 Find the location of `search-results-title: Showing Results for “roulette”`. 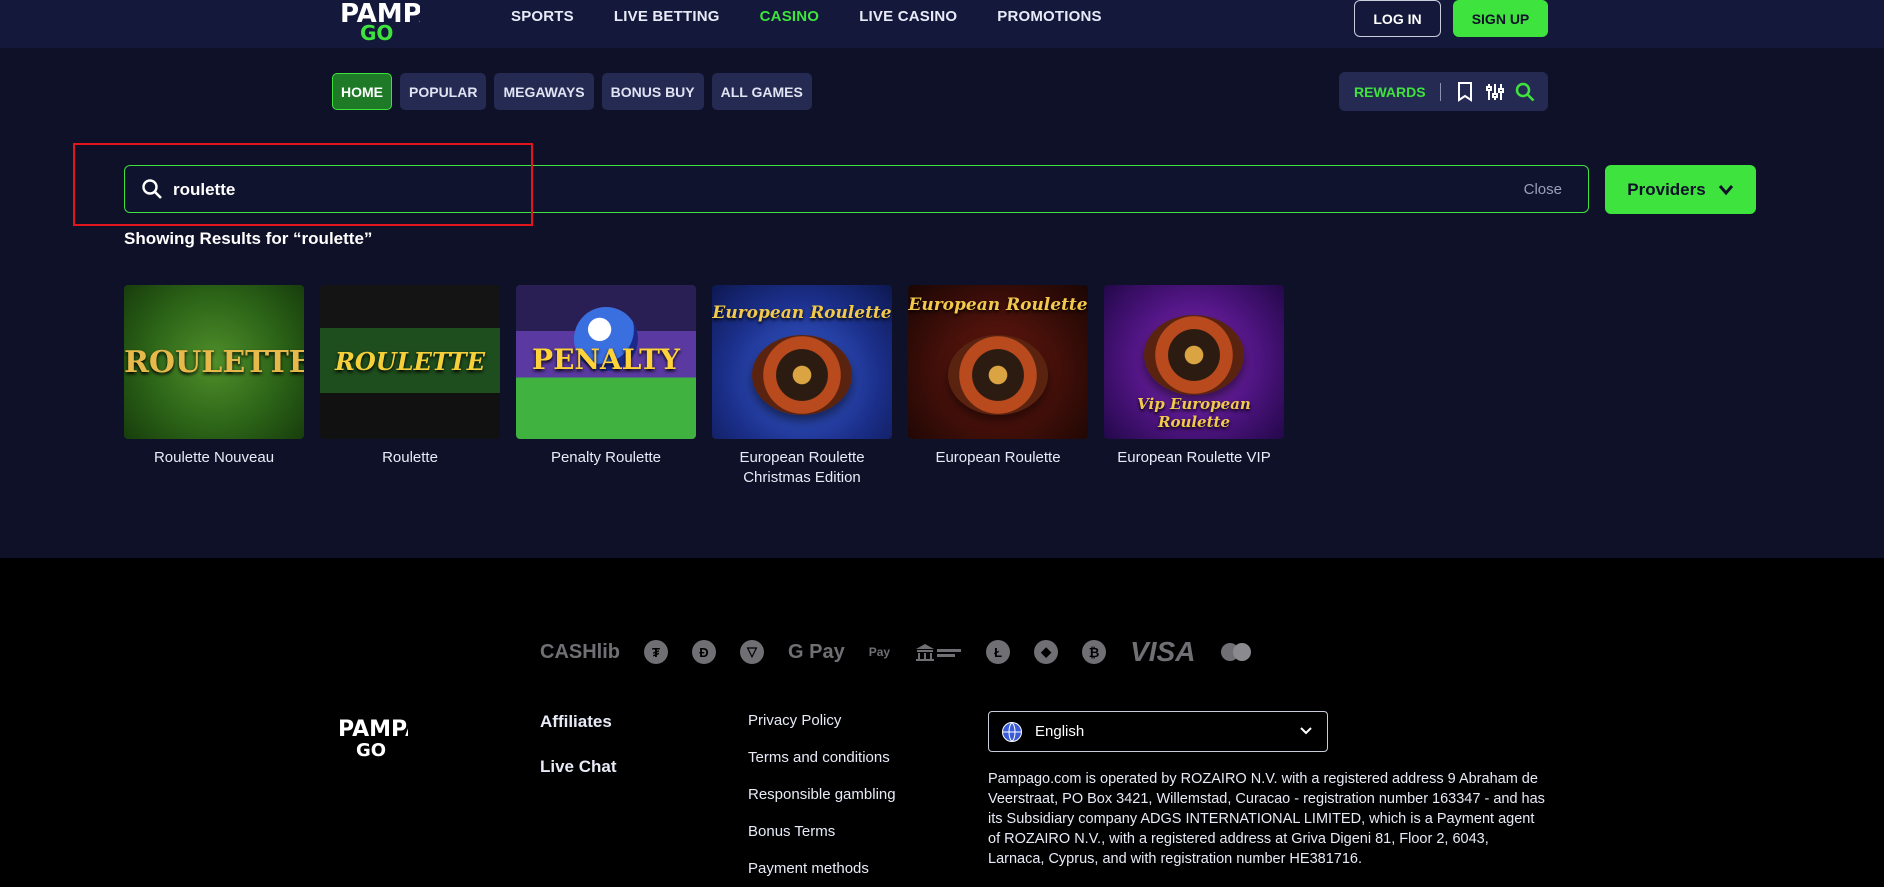

search-results-title: Showing Results for “roulette” is located at coordinates (248, 238).